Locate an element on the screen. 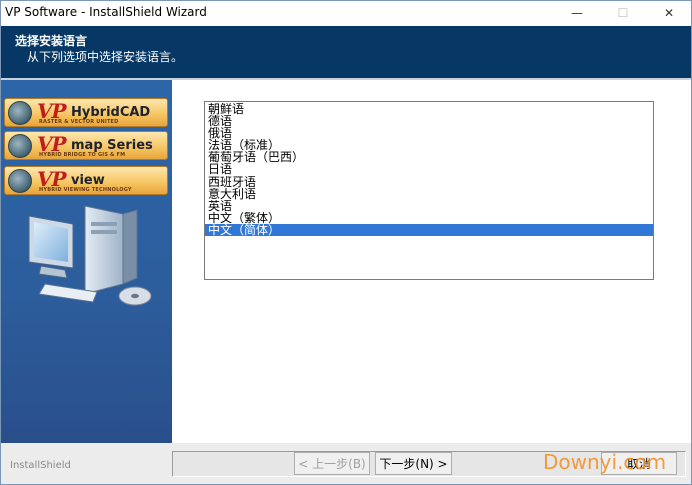  language-option: 西班牙语 is located at coordinates (429, 182).